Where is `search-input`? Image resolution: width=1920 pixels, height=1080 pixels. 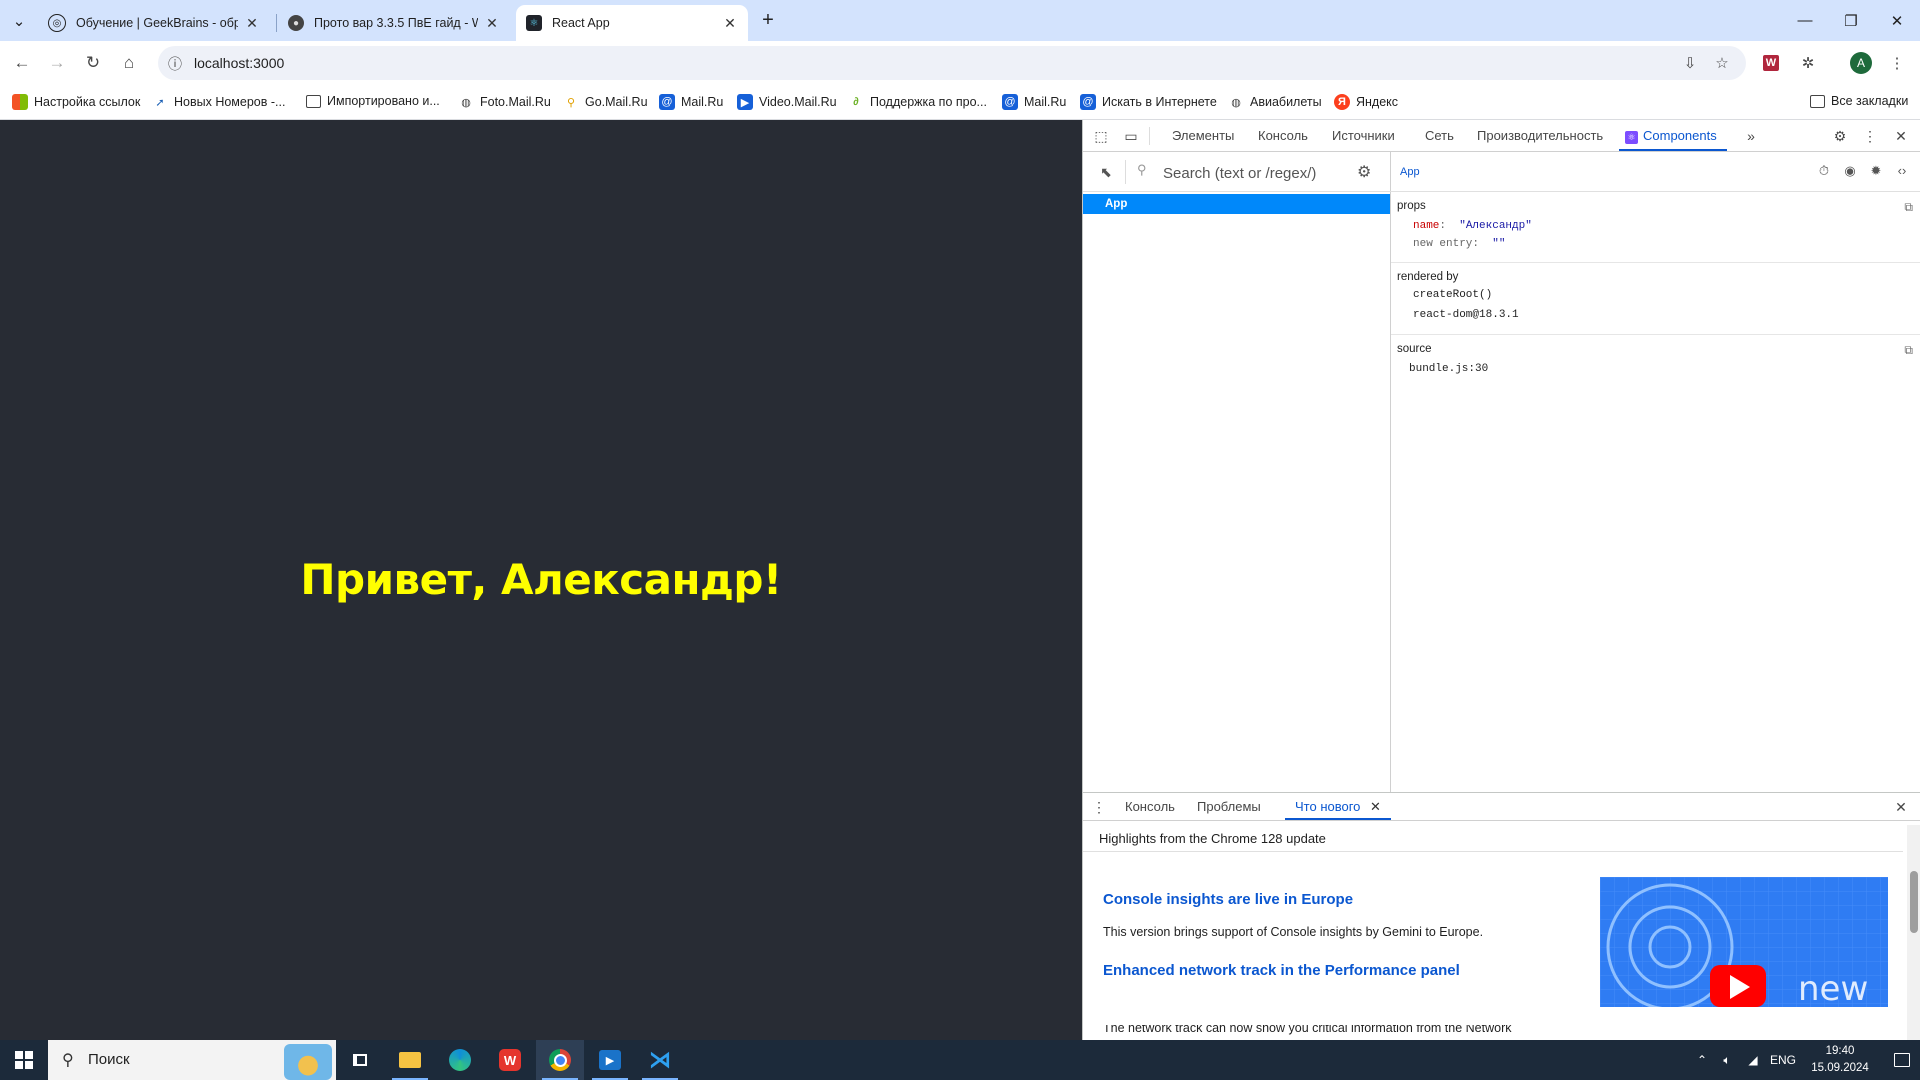 search-input is located at coordinates (1253, 173).